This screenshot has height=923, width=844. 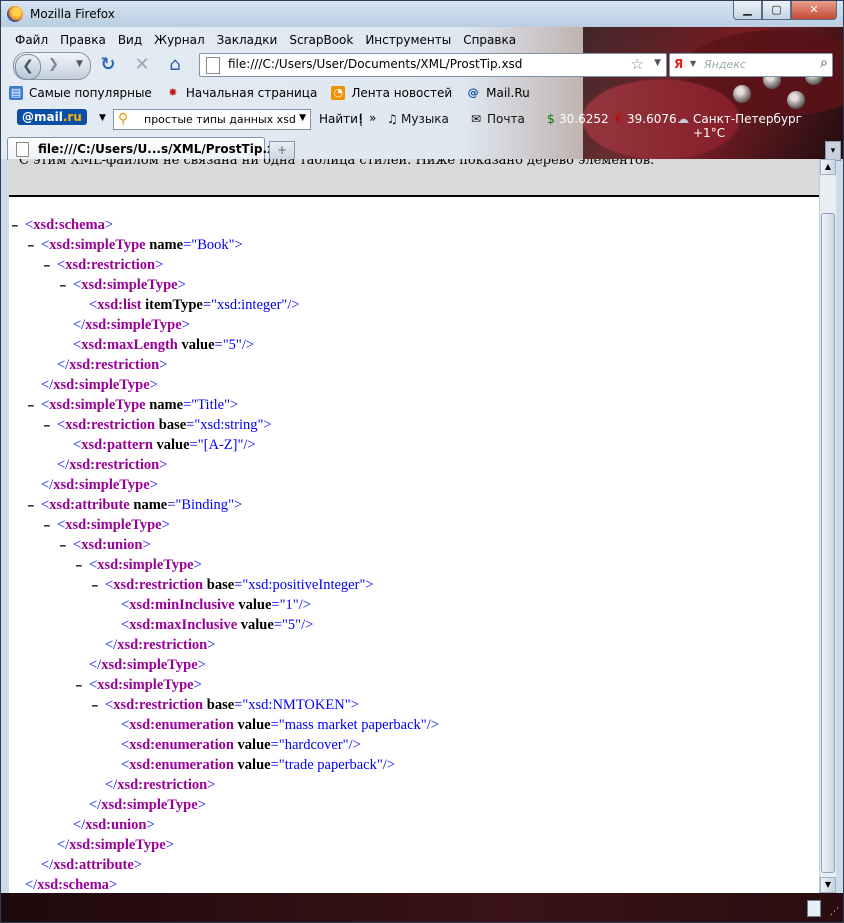 I want to click on mail-icon: ✉, so click(x=476, y=119).